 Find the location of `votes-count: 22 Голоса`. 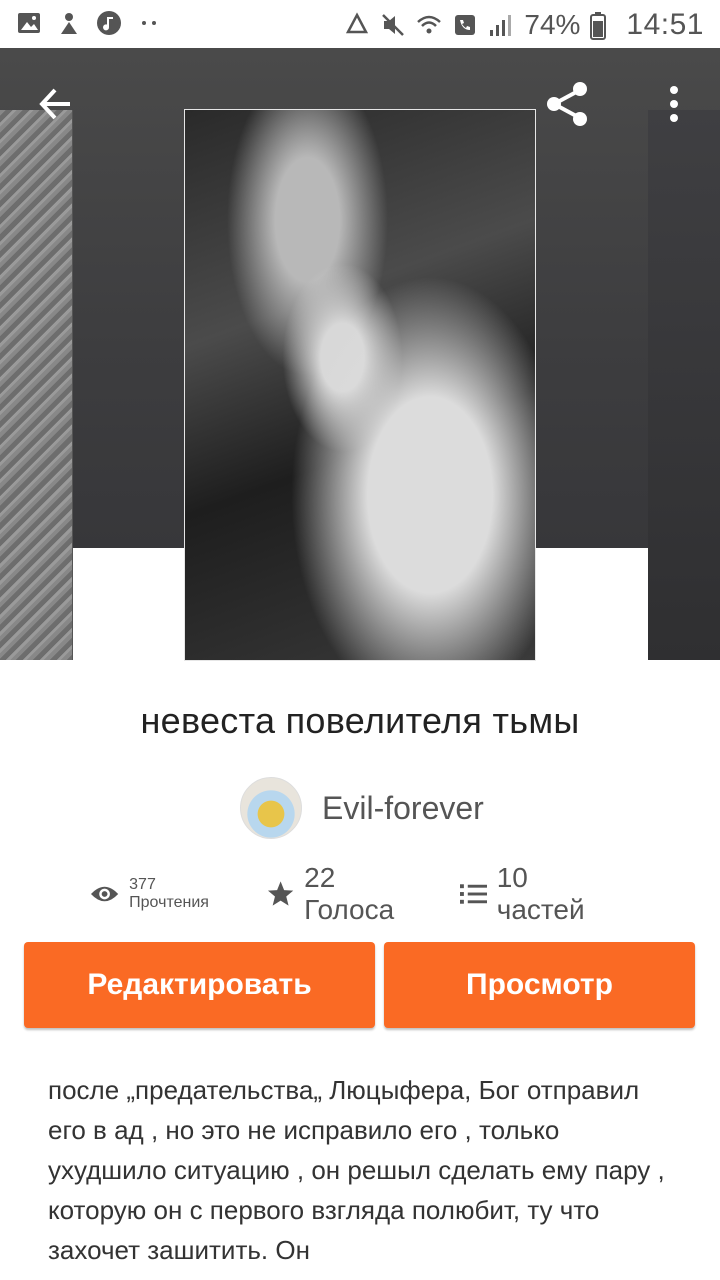

votes-count: 22 Голоса is located at coordinates (349, 893).